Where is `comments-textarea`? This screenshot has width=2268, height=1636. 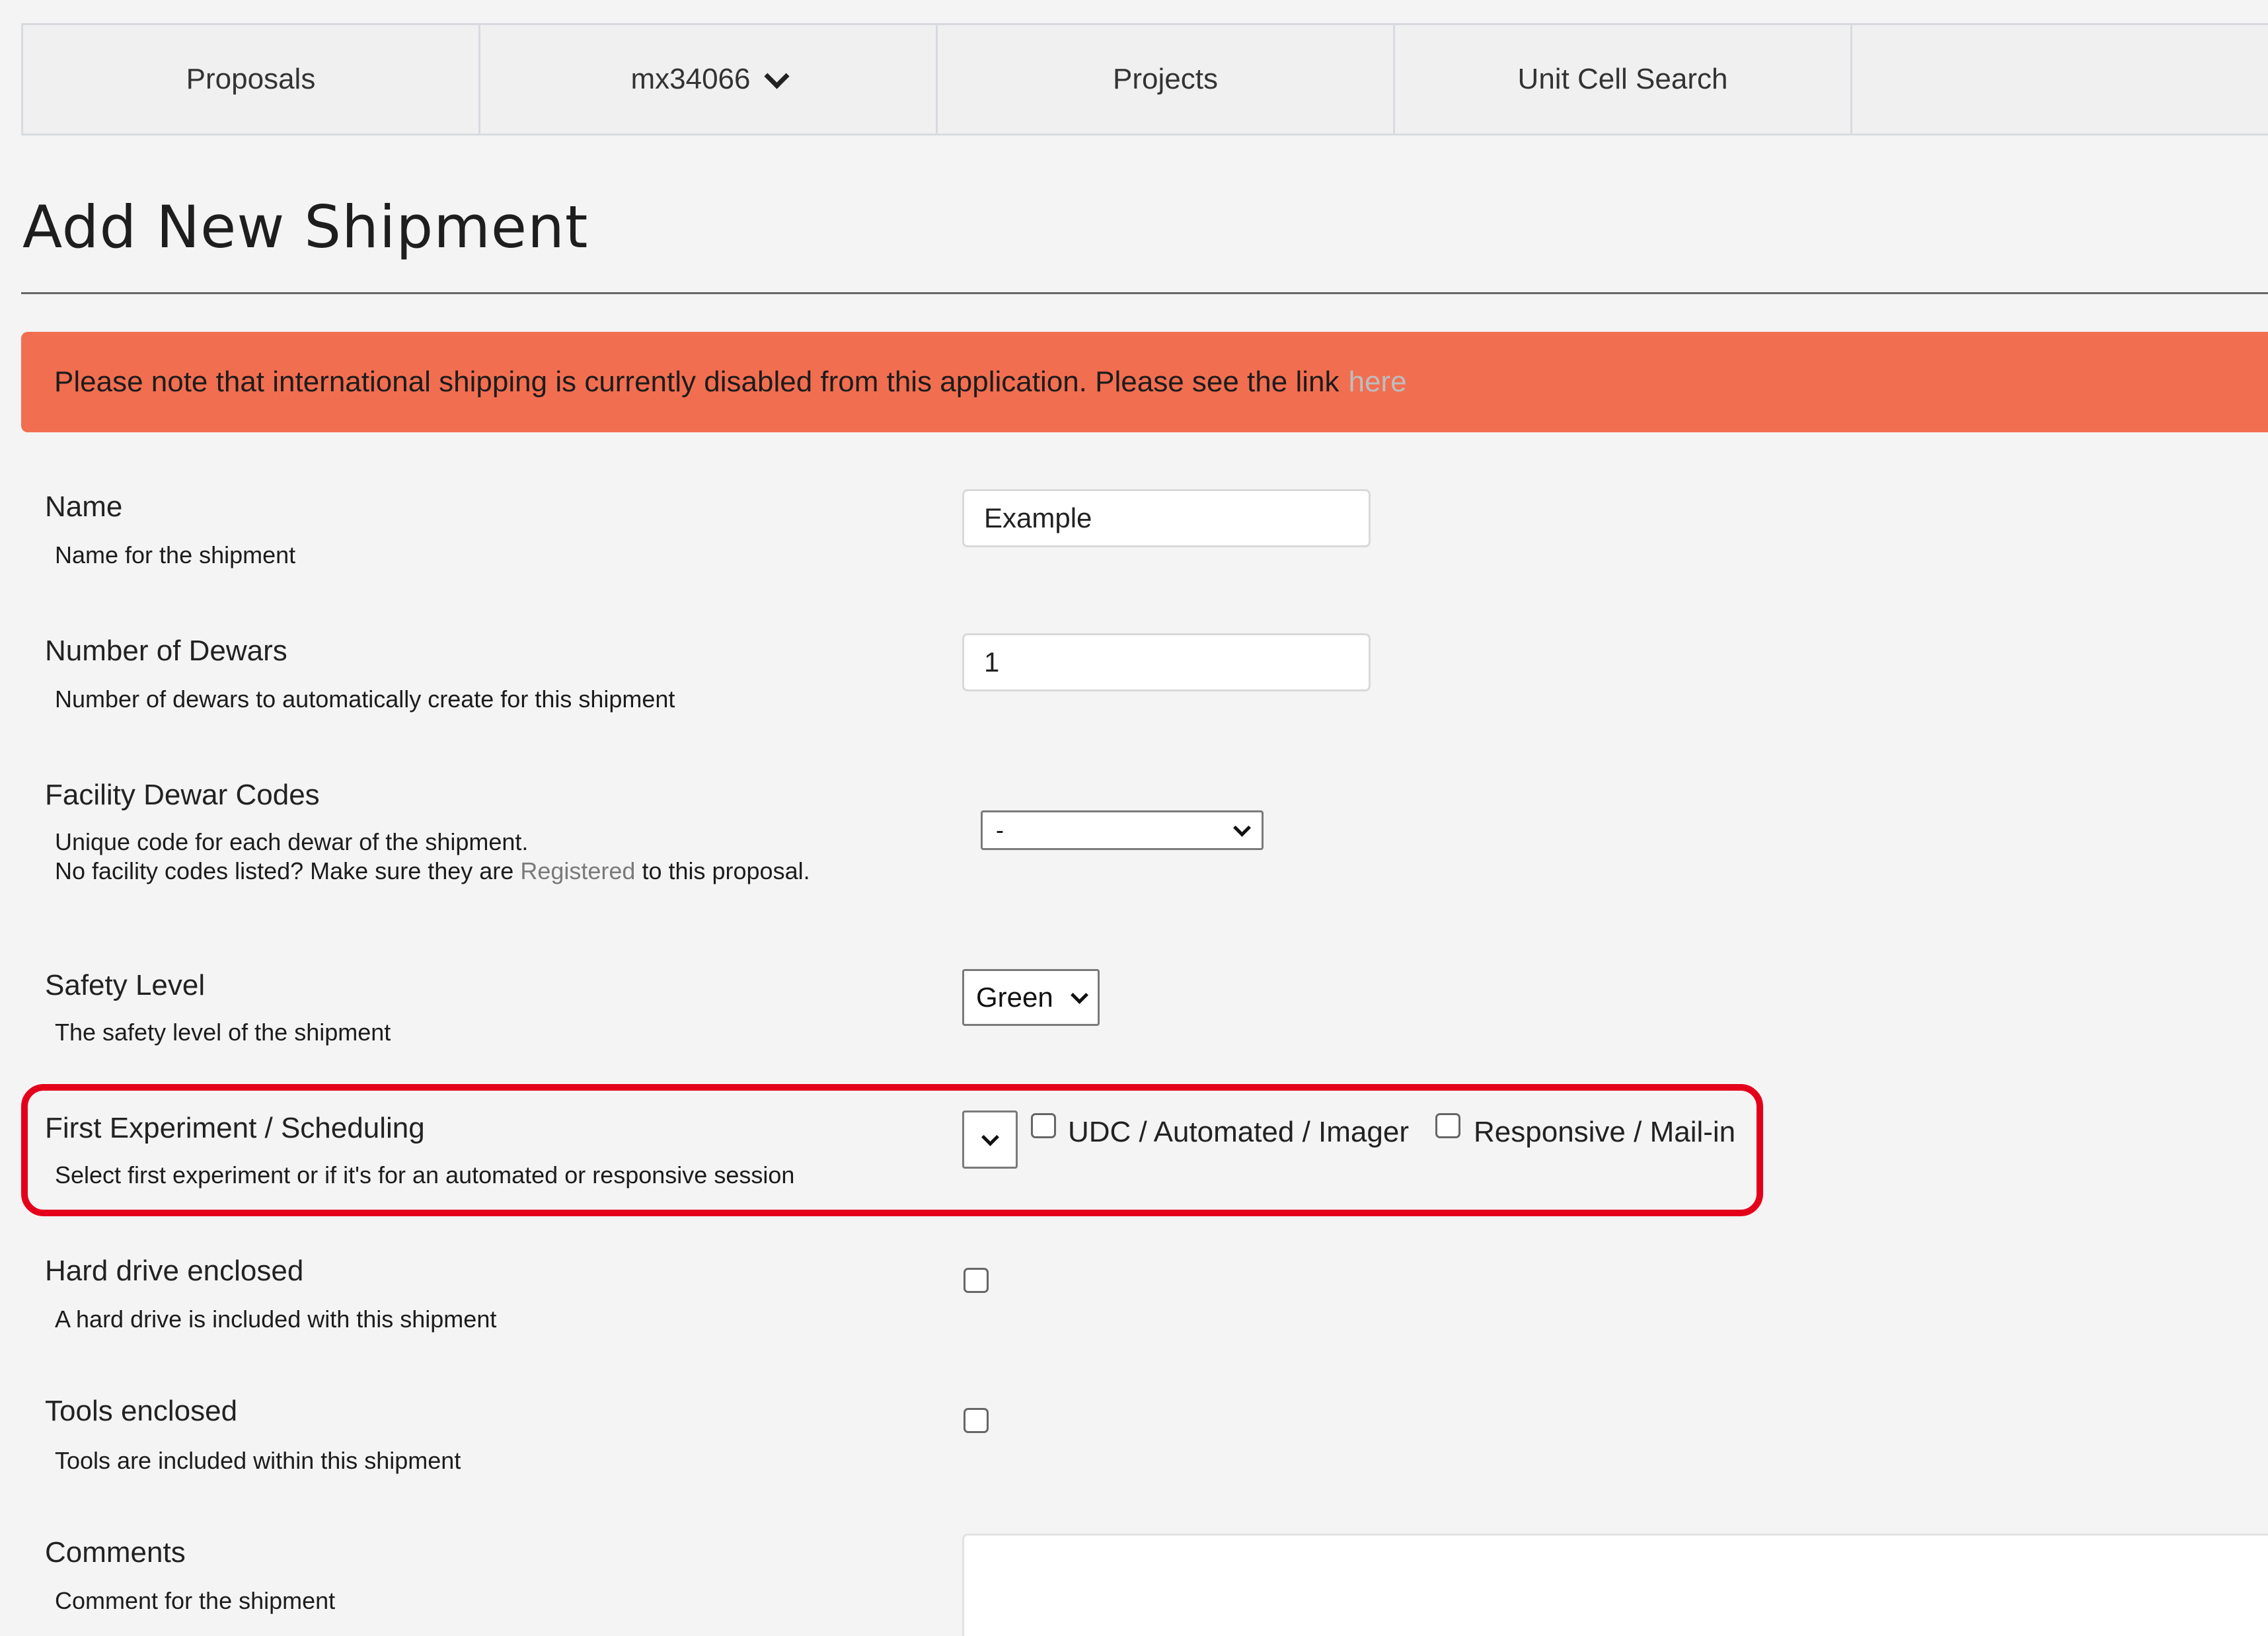
comments-textarea is located at coordinates (1615, 1585).